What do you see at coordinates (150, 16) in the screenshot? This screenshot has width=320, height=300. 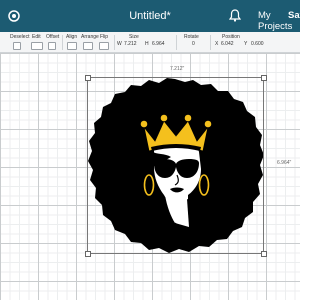 I see `document-title: Untitled*` at bounding box center [150, 16].